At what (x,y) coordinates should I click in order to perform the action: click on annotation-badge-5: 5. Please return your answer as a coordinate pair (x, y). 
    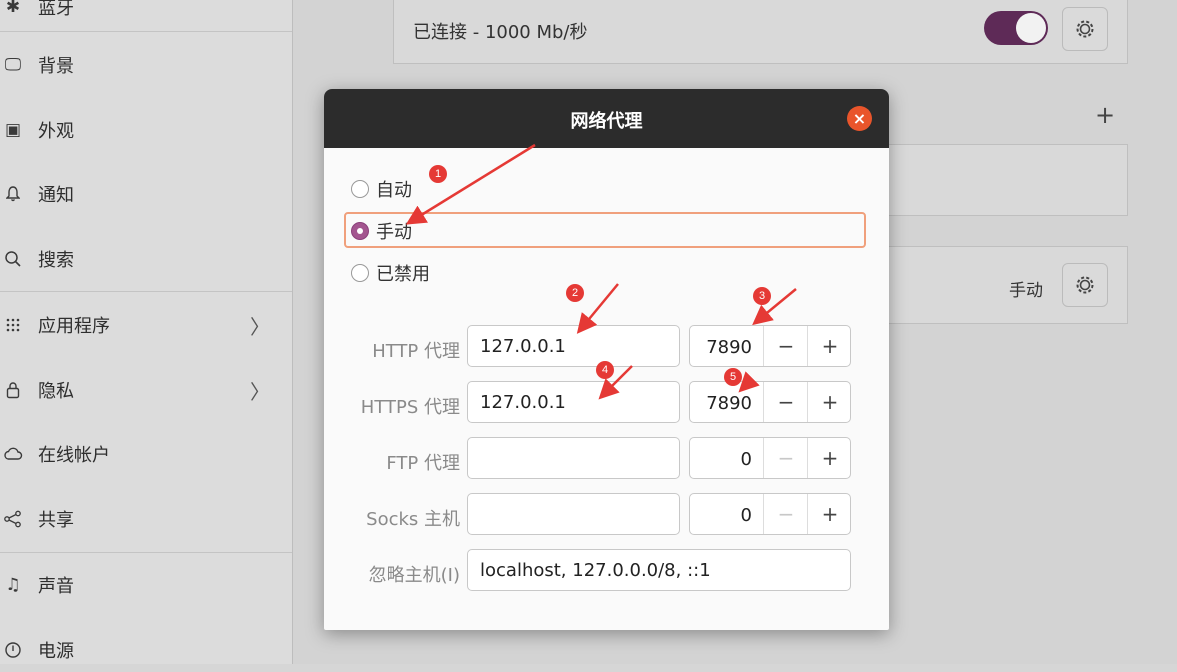
    Looking at the image, I should click on (733, 377).